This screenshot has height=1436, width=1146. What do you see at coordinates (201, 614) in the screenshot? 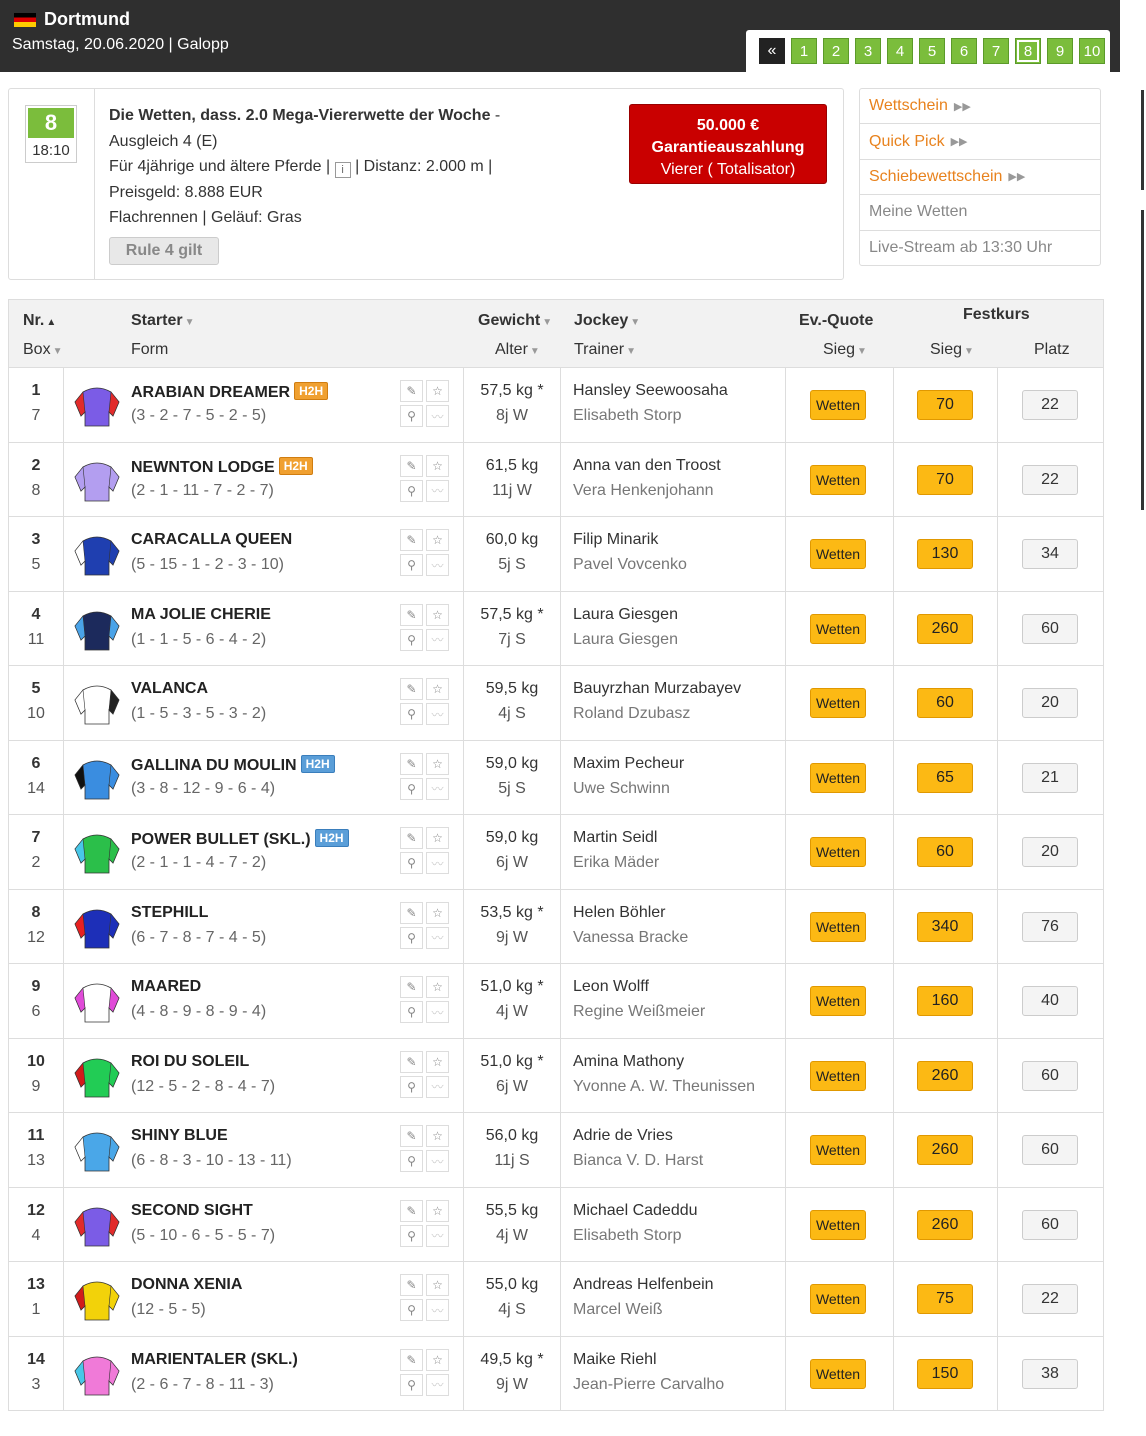
I see `runner-name: MA JOLIE CHERIE` at bounding box center [201, 614].